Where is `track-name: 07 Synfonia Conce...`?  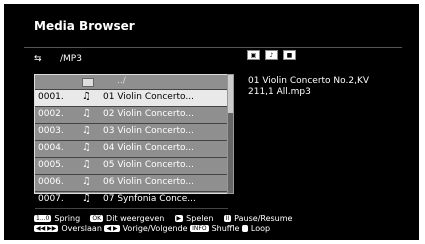
track-name: 07 Synfonia Conce... is located at coordinates (149, 199).